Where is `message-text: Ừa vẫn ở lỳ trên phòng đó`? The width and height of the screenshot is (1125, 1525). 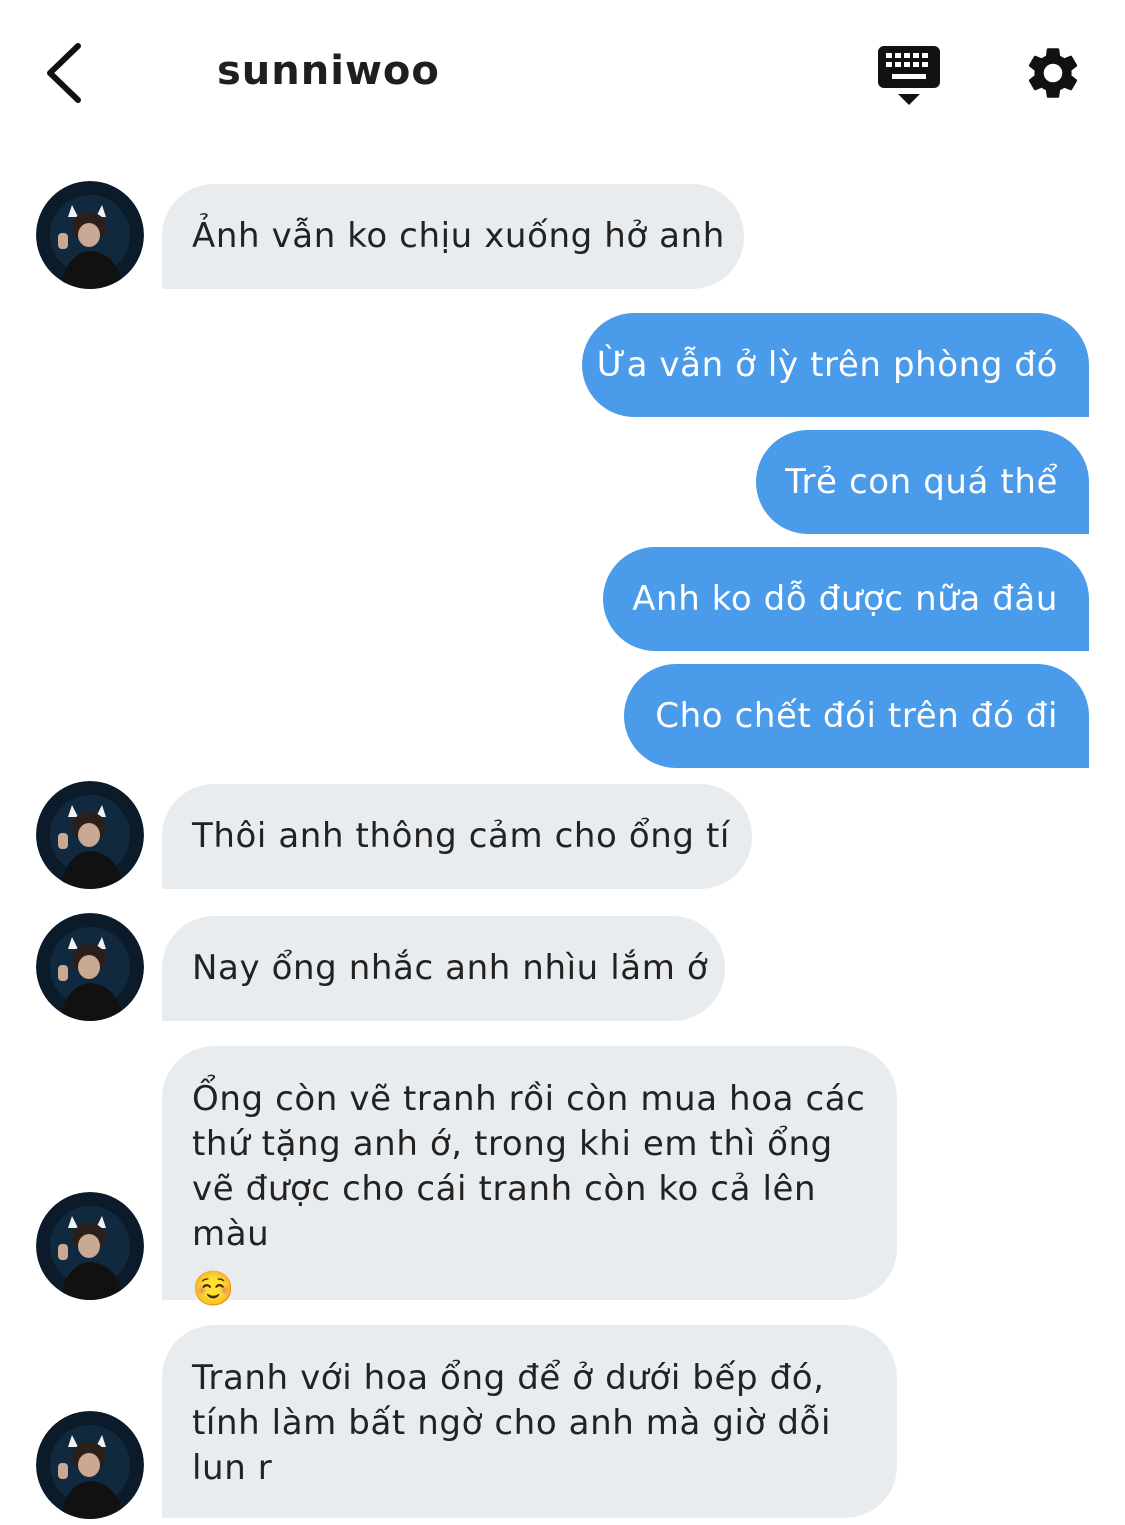
message-text: Ừa vẫn ở lỳ trên phòng đó is located at coordinates (827, 364).